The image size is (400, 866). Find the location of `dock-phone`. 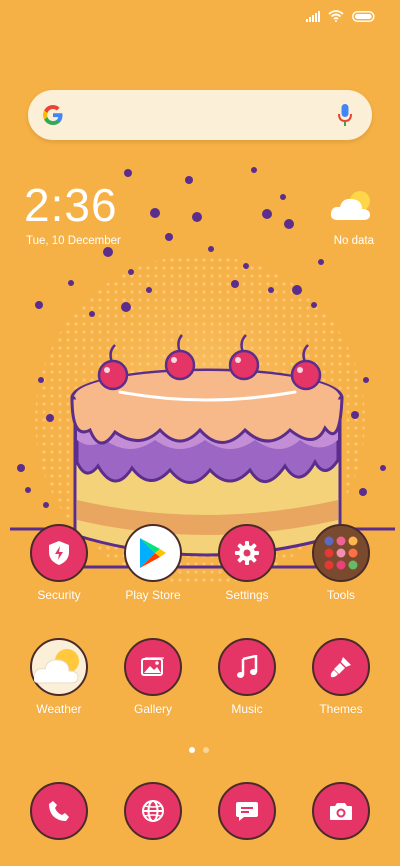

dock-phone is located at coordinates (59, 811).